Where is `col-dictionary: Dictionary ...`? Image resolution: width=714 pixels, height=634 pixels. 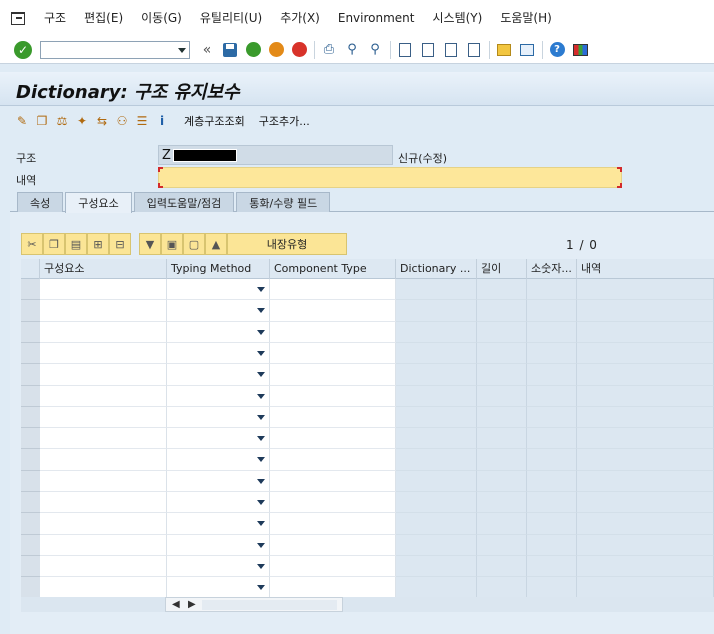 col-dictionary: Dictionary ... is located at coordinates (436, 269).